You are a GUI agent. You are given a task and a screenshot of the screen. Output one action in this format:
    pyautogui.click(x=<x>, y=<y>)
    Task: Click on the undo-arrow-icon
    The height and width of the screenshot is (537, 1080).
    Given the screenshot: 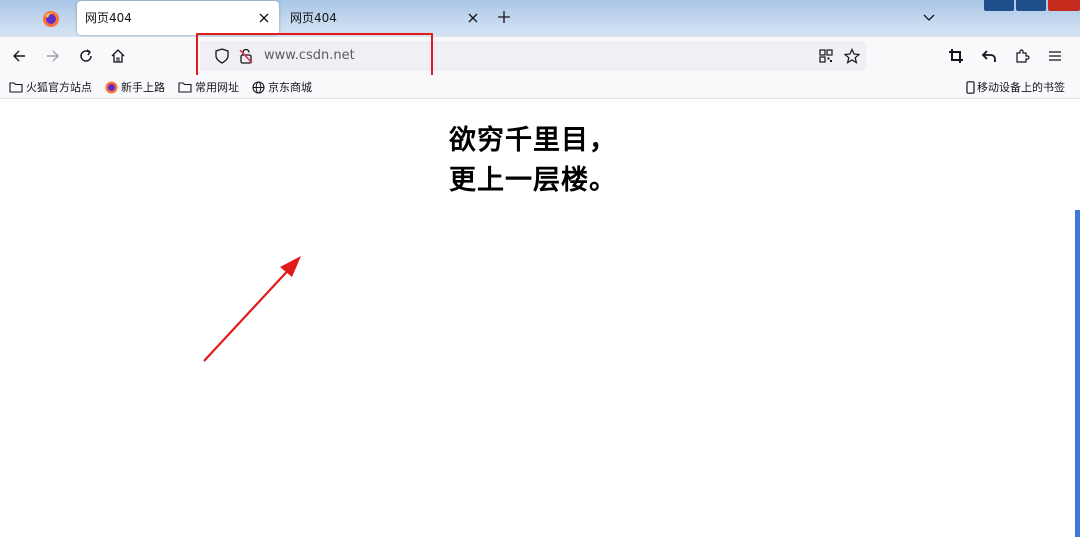 What is the action you would take?
    pyautogui.click(x=989, y=56)
    